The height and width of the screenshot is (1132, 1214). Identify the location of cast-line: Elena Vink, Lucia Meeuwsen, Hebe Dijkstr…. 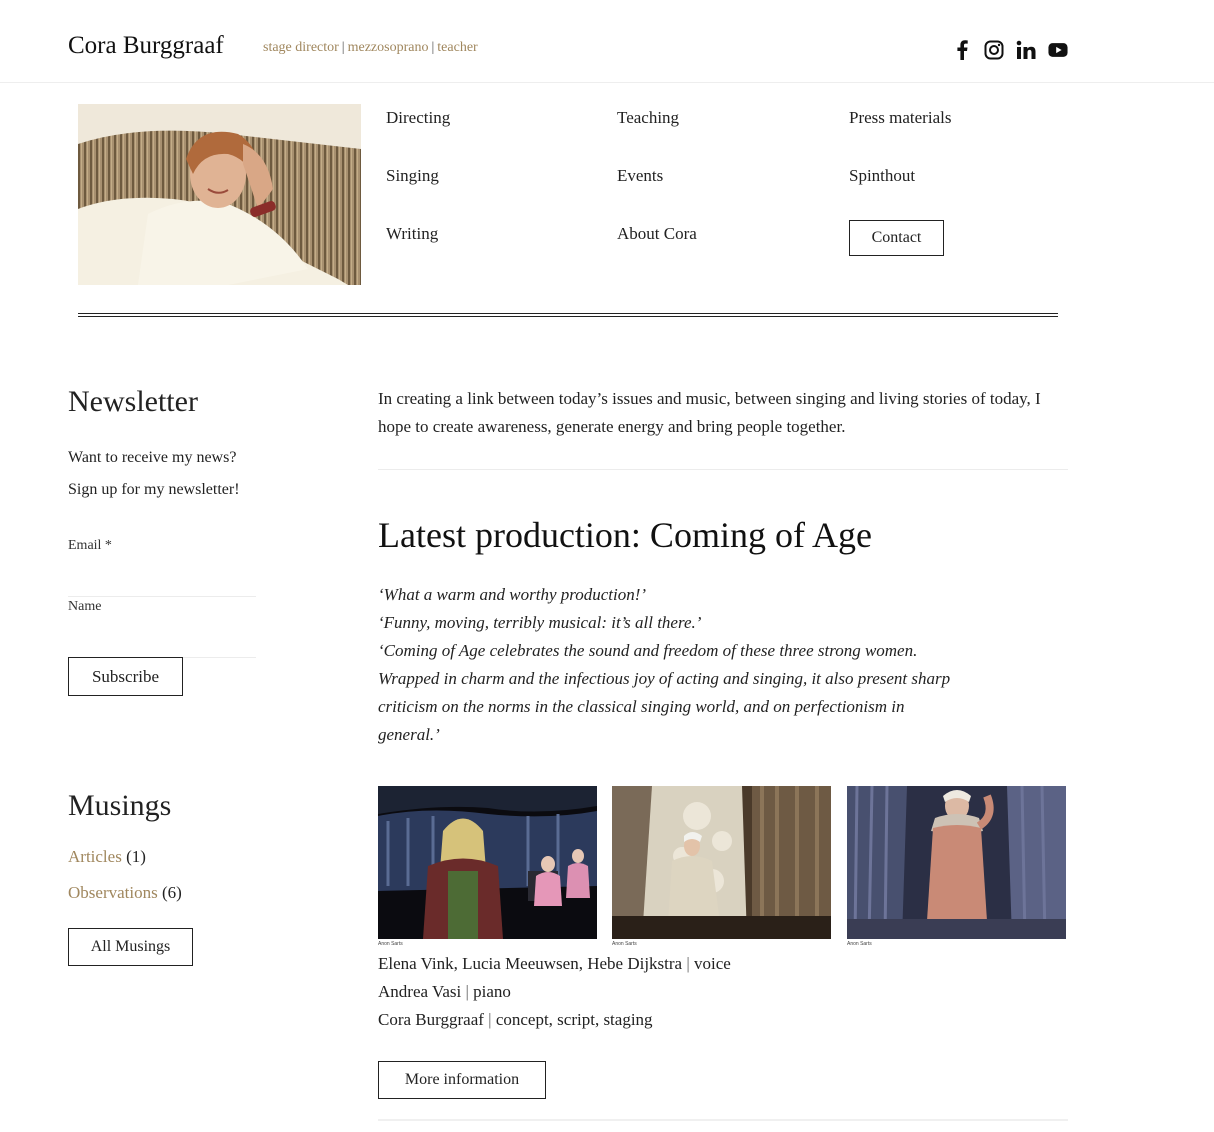
(554, 964).